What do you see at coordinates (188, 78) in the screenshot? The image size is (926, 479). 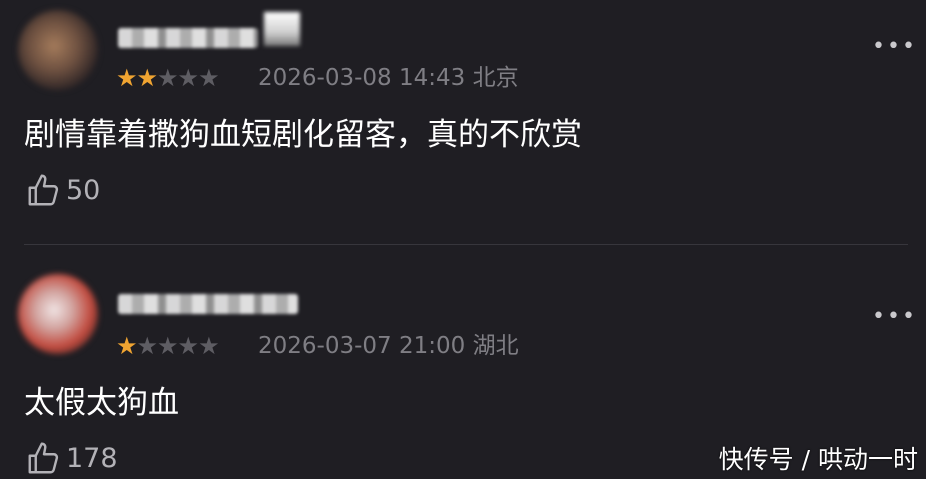 I see `star-empty-icon: ★★★` at bounding box center [188, 78].